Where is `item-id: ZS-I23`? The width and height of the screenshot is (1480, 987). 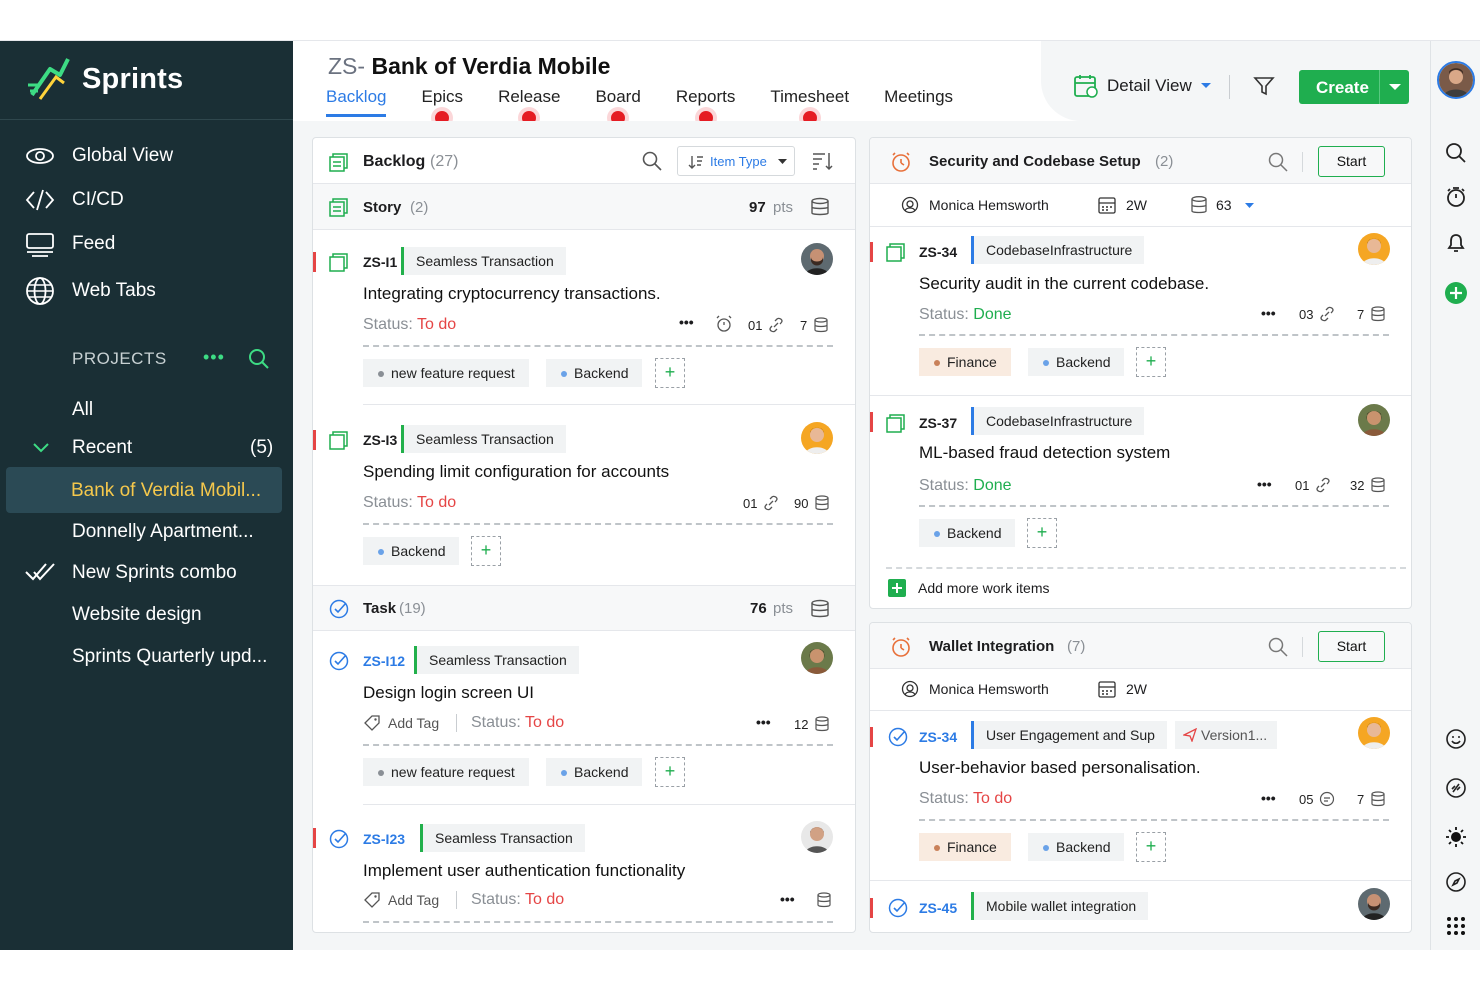 item-id: ZS-I23 is located at coordinates (384, 839).